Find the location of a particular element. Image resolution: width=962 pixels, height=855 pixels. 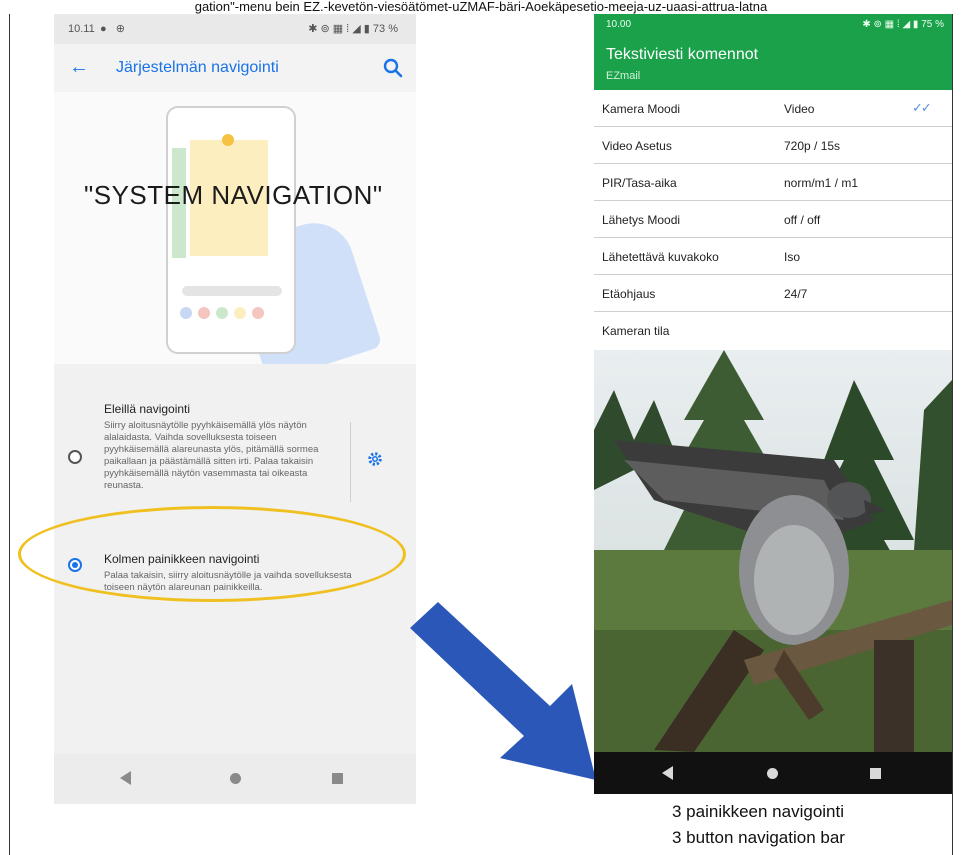

row-key: Kamera Moodi is located at coordinates (641, 109).